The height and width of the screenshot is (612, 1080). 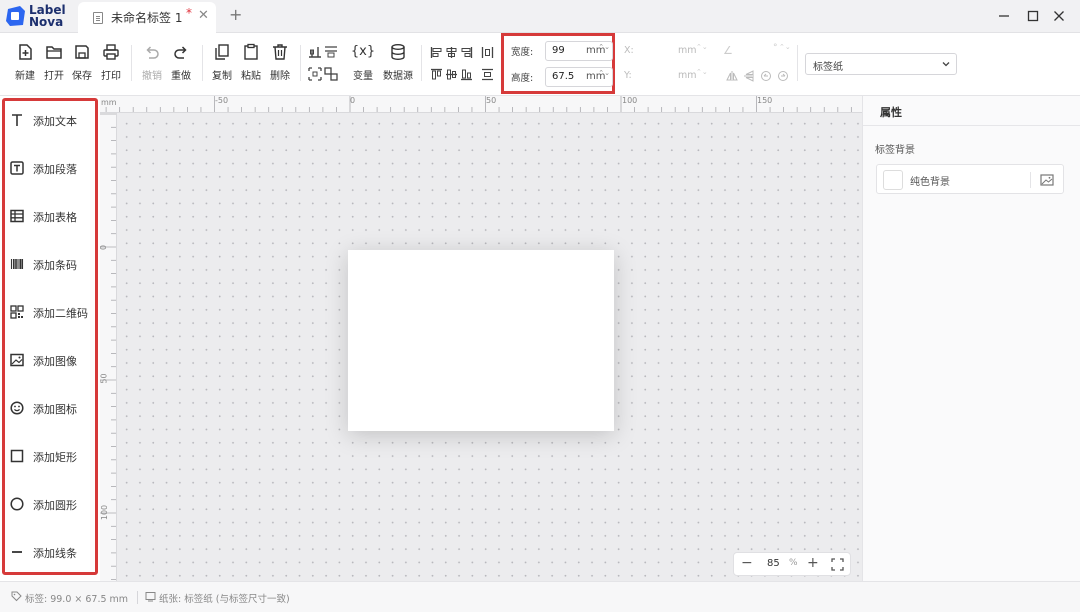 What do you see at coordinates (785, 47) in the screenshot?
I see `angle-stepper: ⌃⌄` at bounding box center [785, 47].